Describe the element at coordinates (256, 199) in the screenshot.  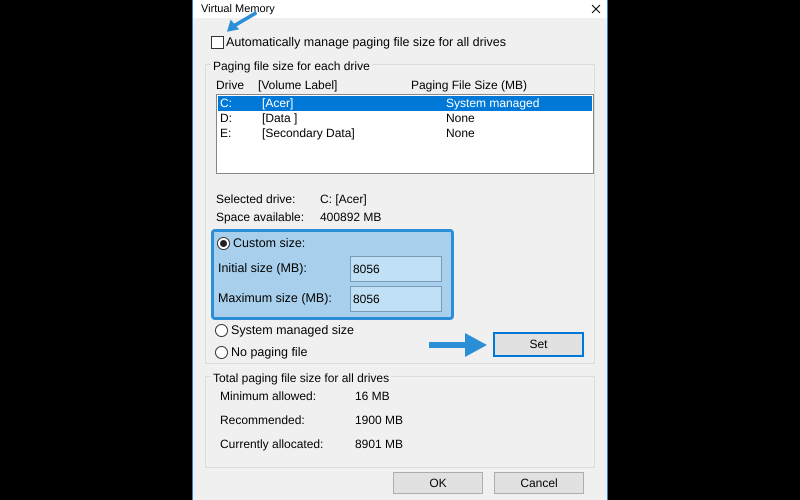
I see `field-label: Selected drive:` at that location.